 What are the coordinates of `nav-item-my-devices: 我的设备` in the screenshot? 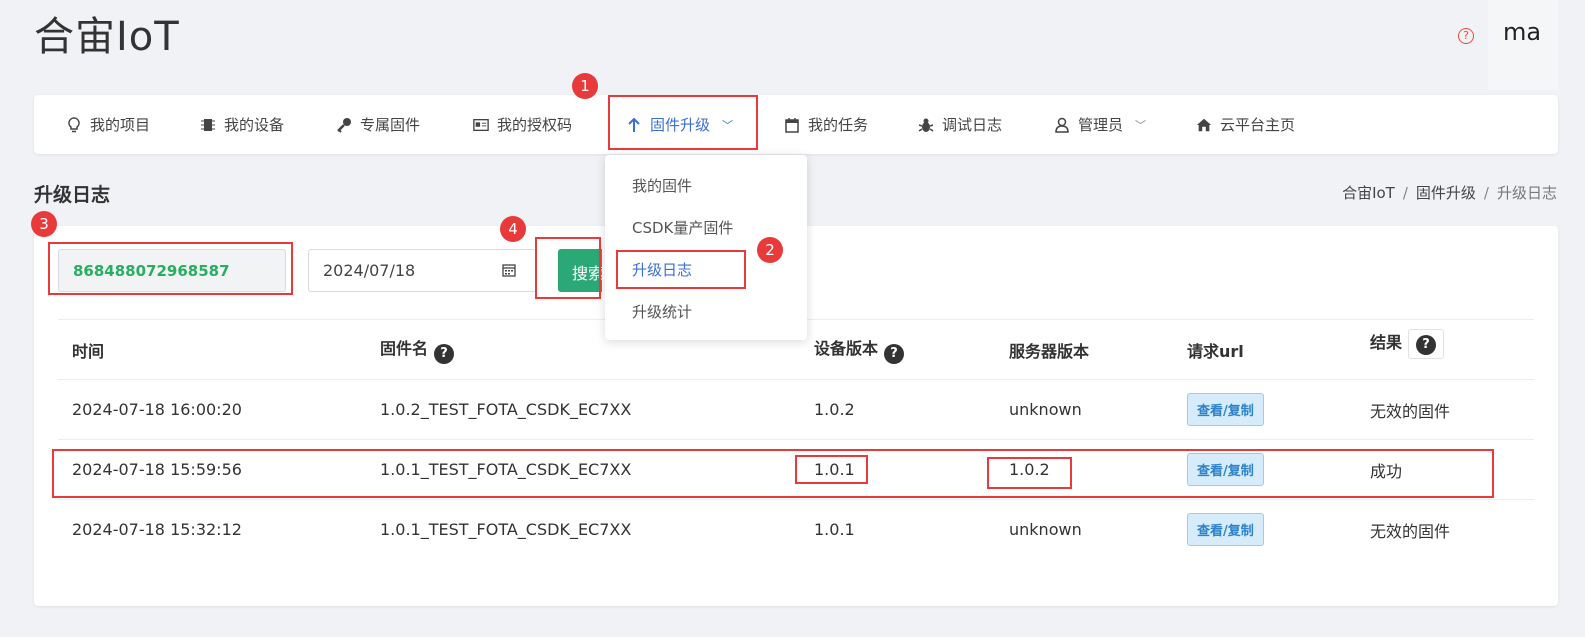 It's located at (242, 124).